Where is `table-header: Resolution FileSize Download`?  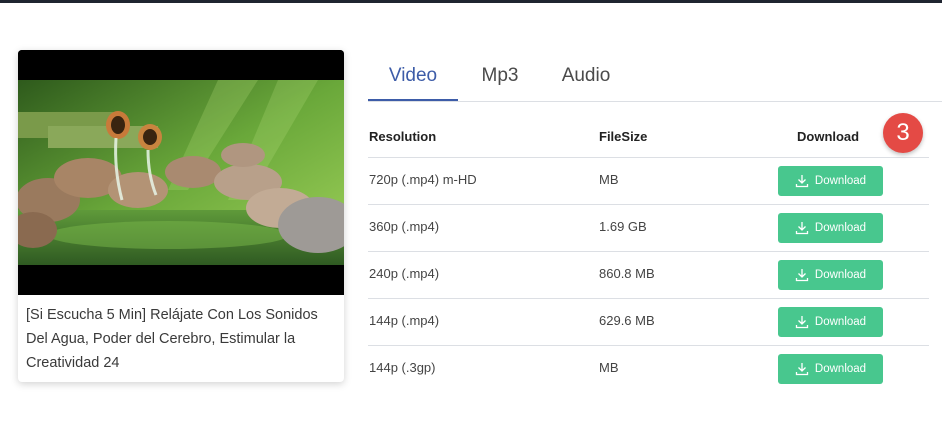 table-header: Resolution FileSize Download is located at coordinates (648, 135).